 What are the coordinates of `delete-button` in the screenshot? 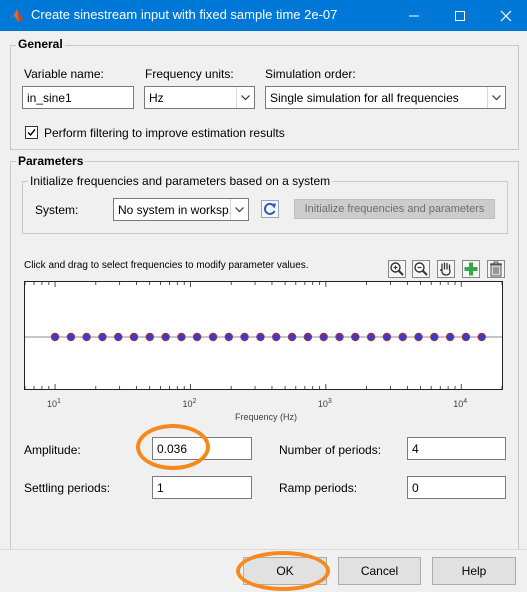 It's located at (496, 269).